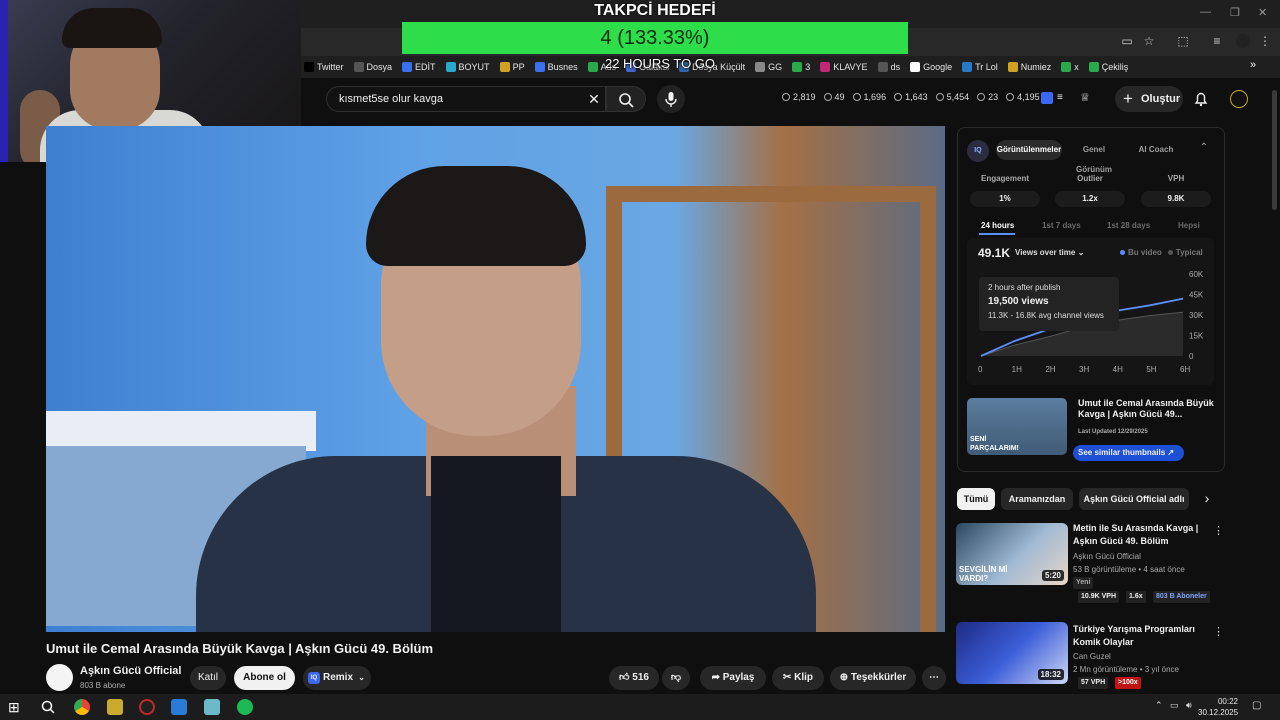 The height and width of the screenshot is (720, 1280). Describe the element at coordinates (1060, 97) in the screenshot. I see `list-icon: ≡` at that location.